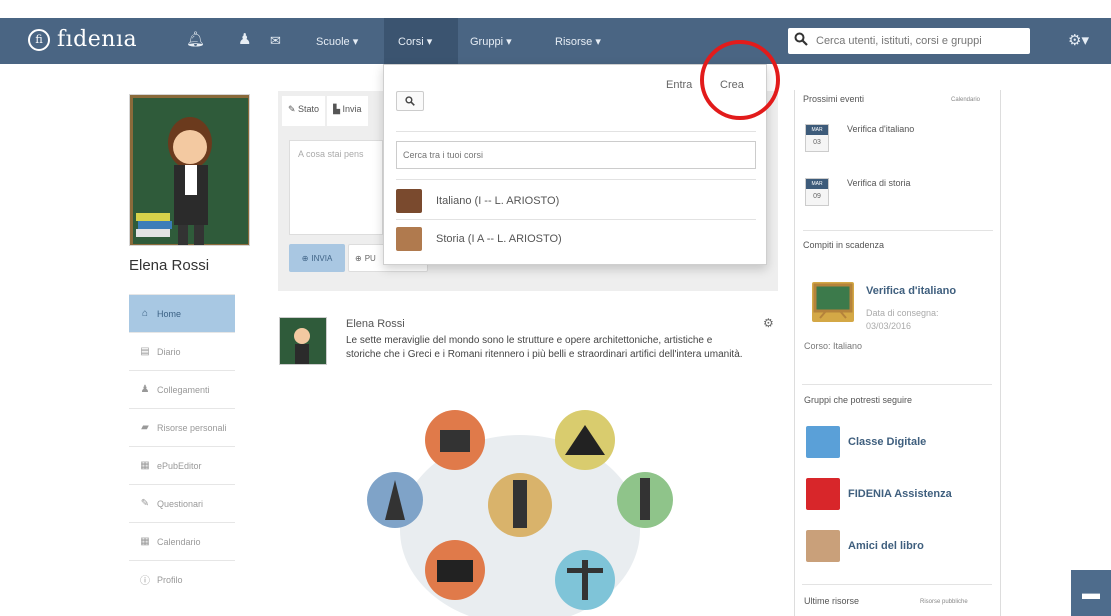  What do you see at coordinates (375, 324) in the screenshot?
I see `post-author: Elena Rossi` at bounding box center [375, 324].